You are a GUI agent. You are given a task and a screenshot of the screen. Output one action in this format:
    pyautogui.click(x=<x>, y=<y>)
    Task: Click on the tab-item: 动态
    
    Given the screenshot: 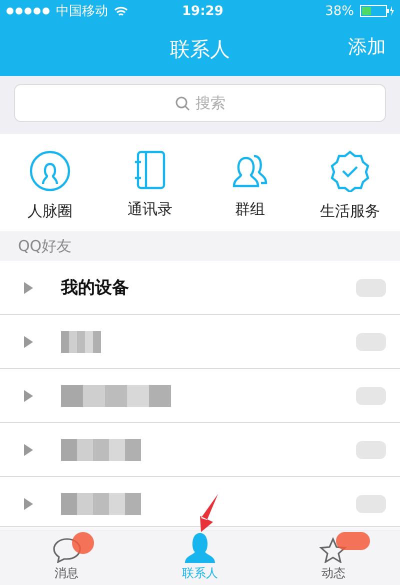 What is the action you would take?
    pyautogui.click(x=333, y=556)
    